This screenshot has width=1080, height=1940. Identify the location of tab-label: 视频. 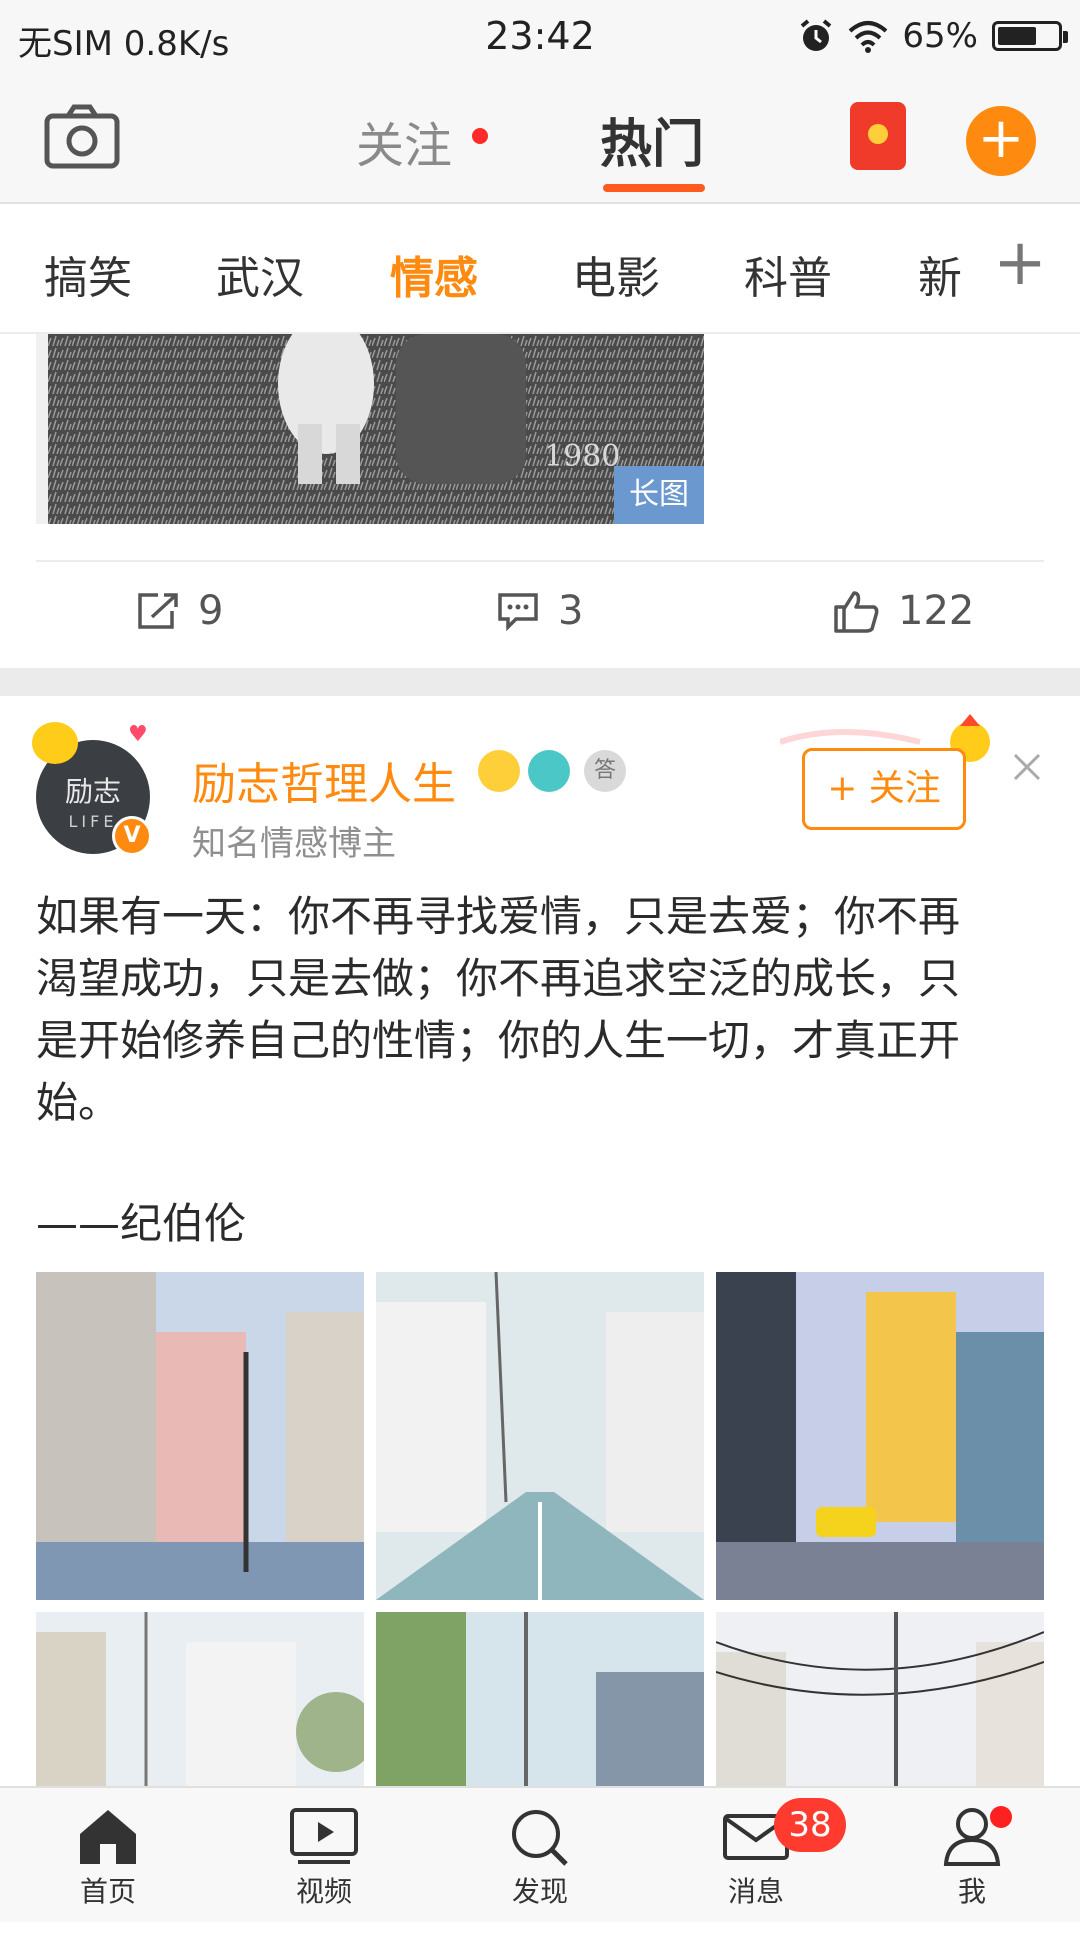
(323, 1891).